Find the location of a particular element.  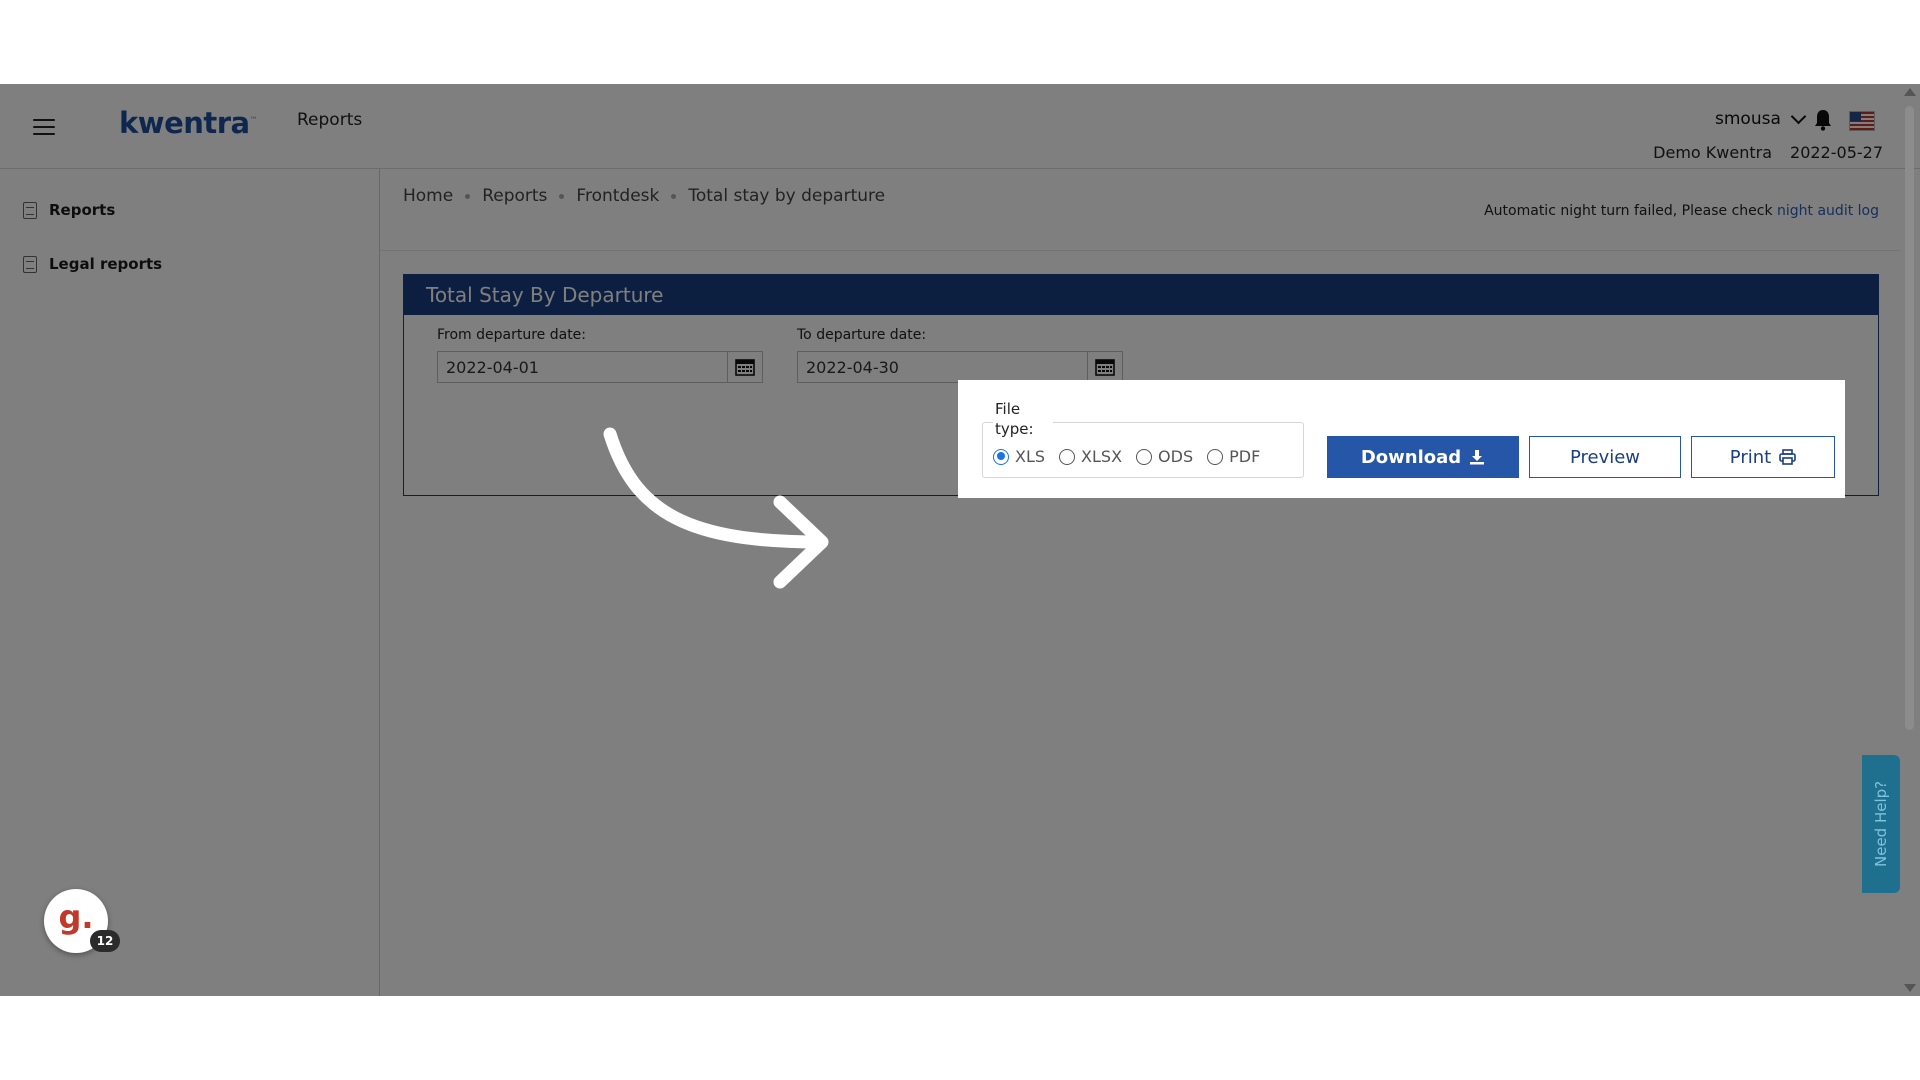

file-type-group: File type: XLS XLSX ODS PDF is located at coordinates (1143, 438).